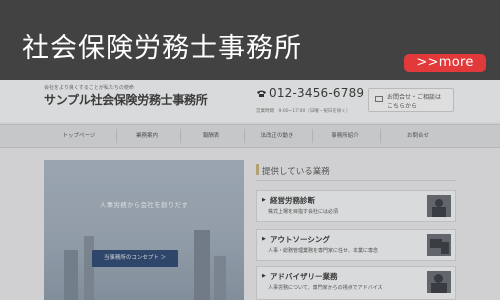  What do you see at coordinates (162, 48) in the screenshot?
I see `banner-title: 社会保険労務士事務所` at bounding box center [162, 48].